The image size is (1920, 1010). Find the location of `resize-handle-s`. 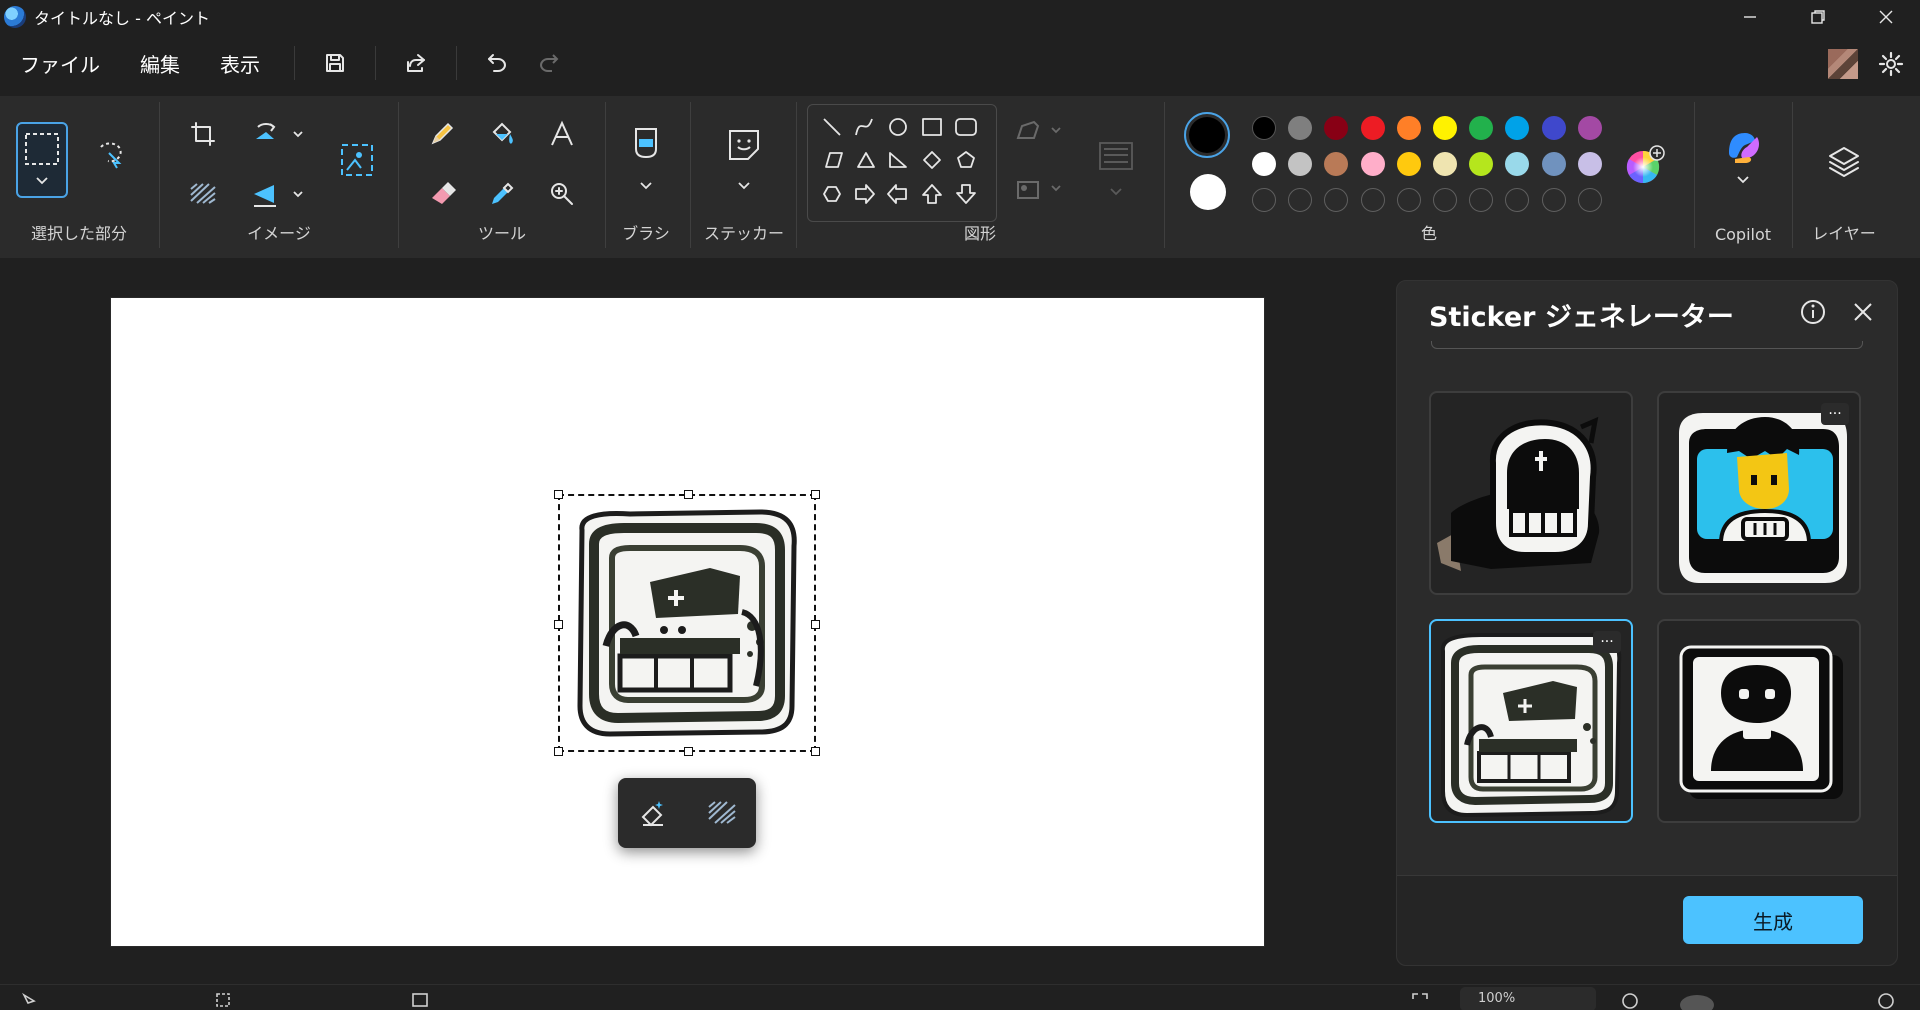

resize-handle-s is located at coordinates (688, 751).